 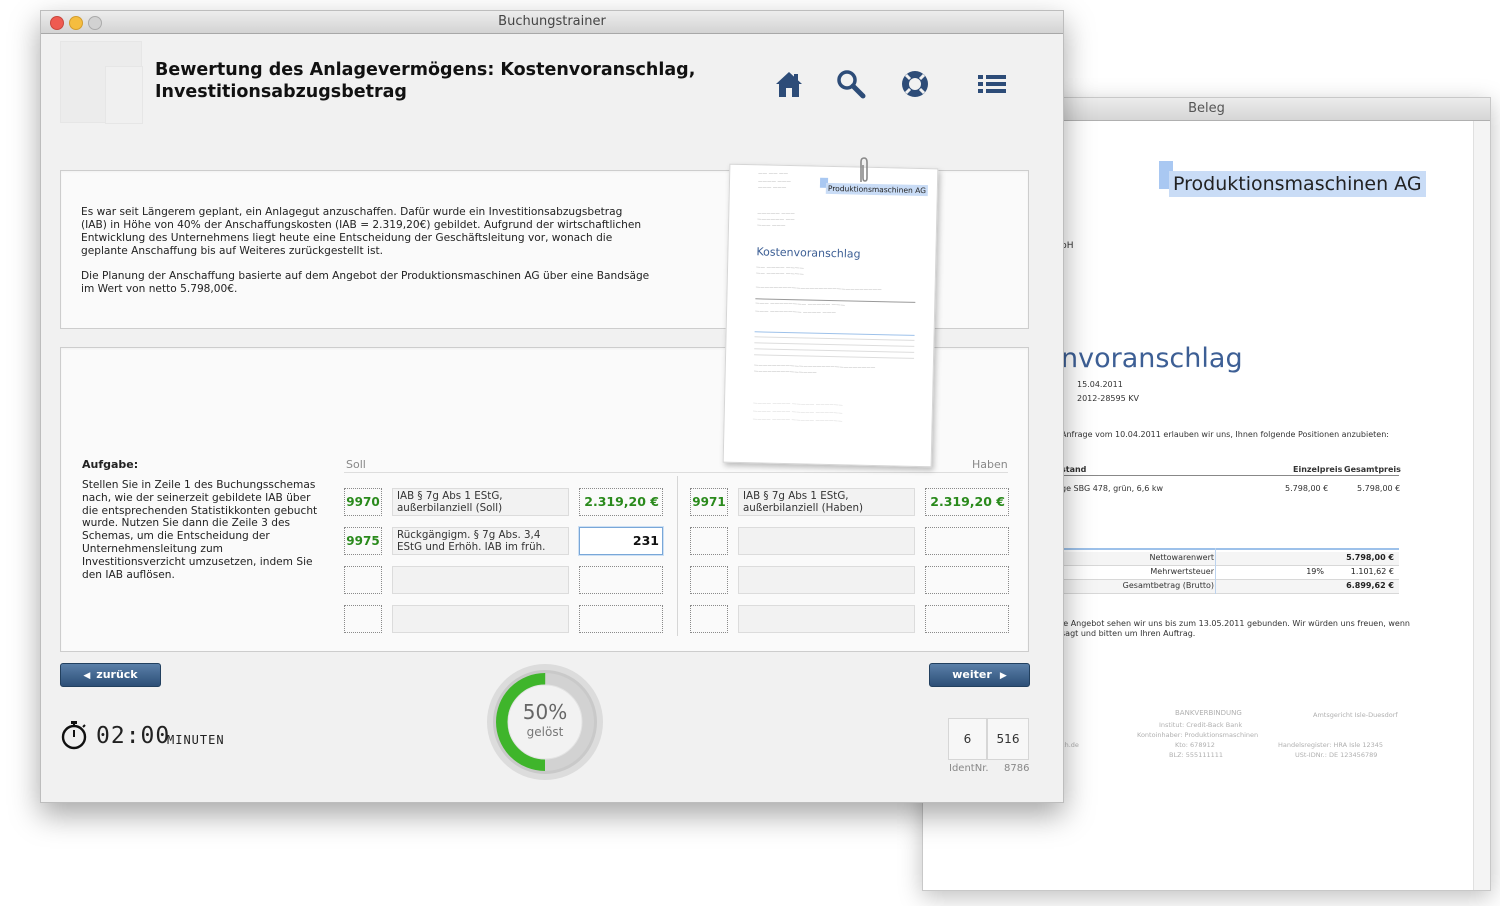 What do you see at coordinates (1008, 739) in the screenshot?
I see `task-counter-total: 516` at bounding box center [1008, 739].